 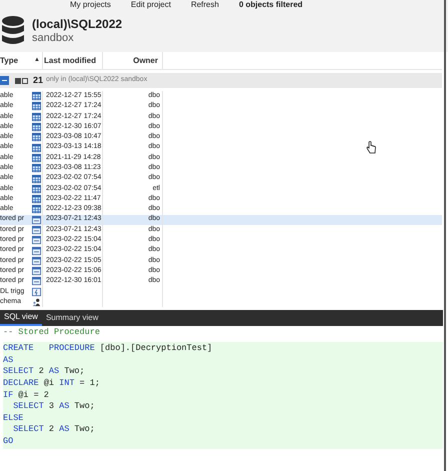 What do you see at coordinates (72, 318) in the screenshot?
I see `view-tab: Summary view` at bounding box center [72, 318].